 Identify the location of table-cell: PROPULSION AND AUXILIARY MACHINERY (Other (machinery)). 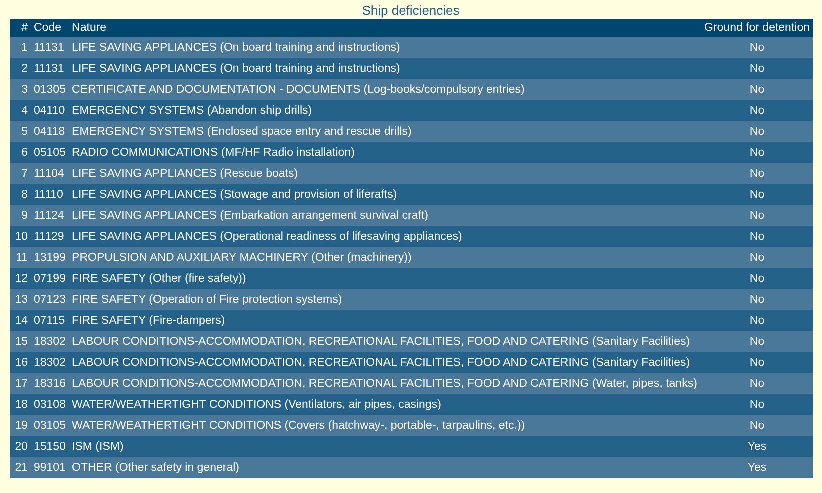
(385, 257).